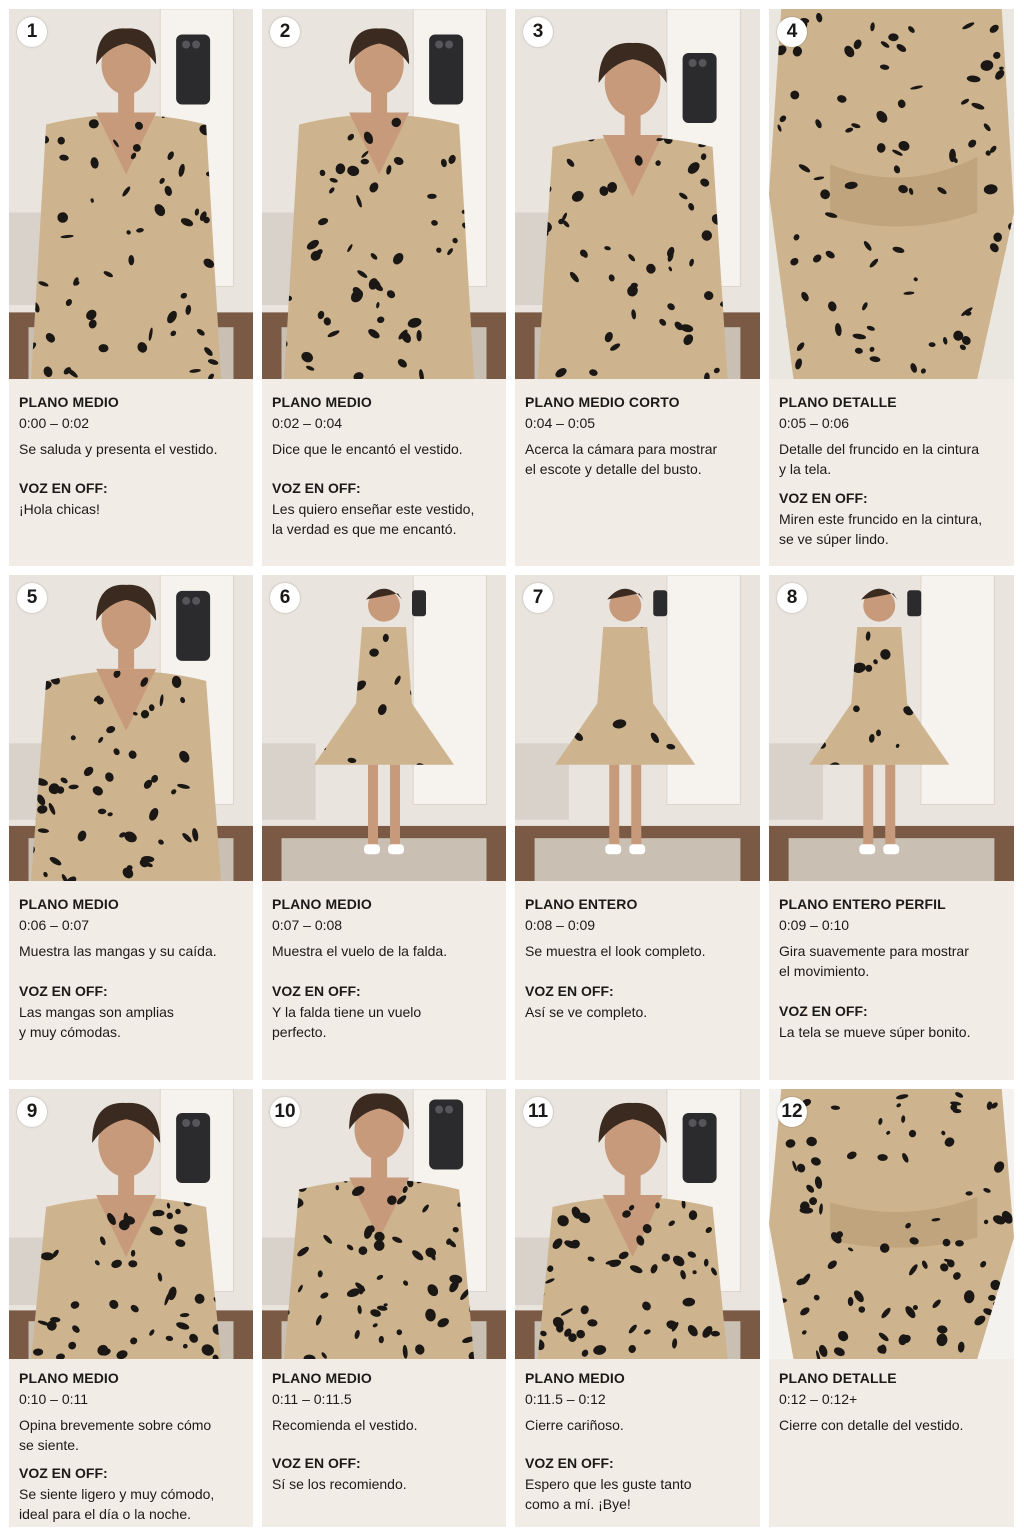 This screenshot has width=1024, height=1536. I want to click on voiceover-text: Sí se los recomiendo., so click(339, 1484).